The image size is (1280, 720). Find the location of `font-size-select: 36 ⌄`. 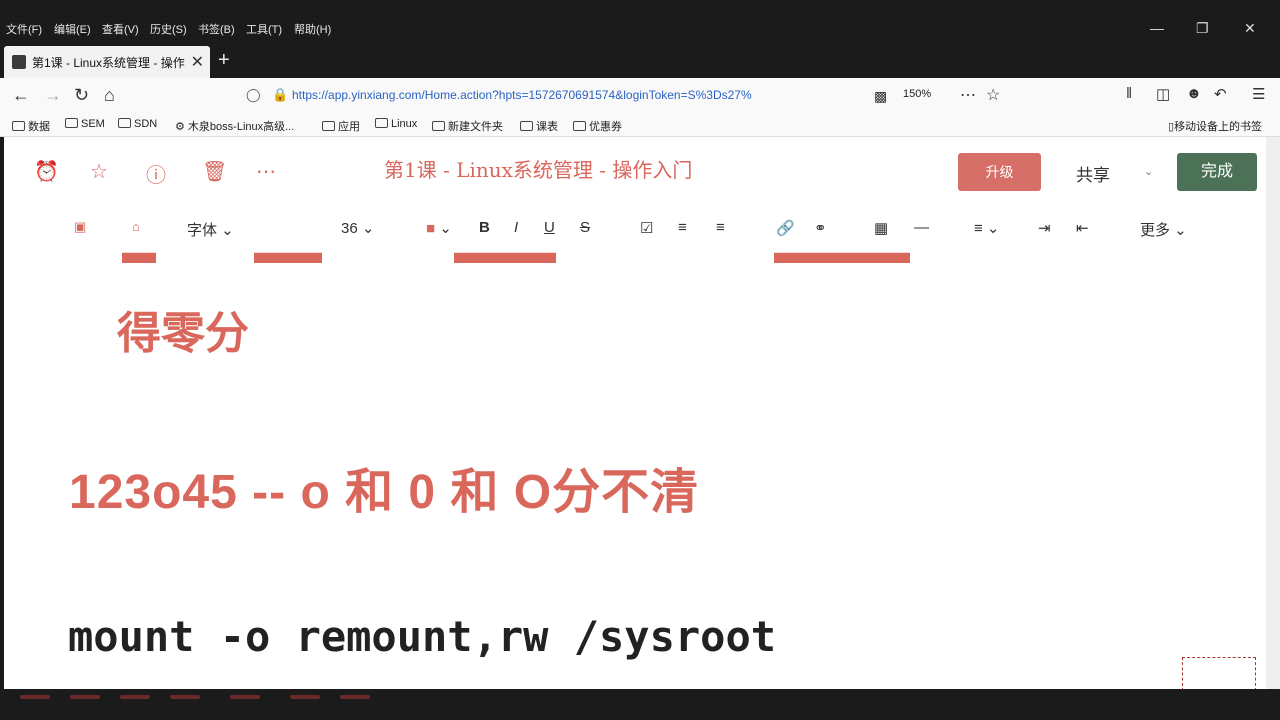

font-size-select: 36 ⌄ is located at coordinates (357, 228).